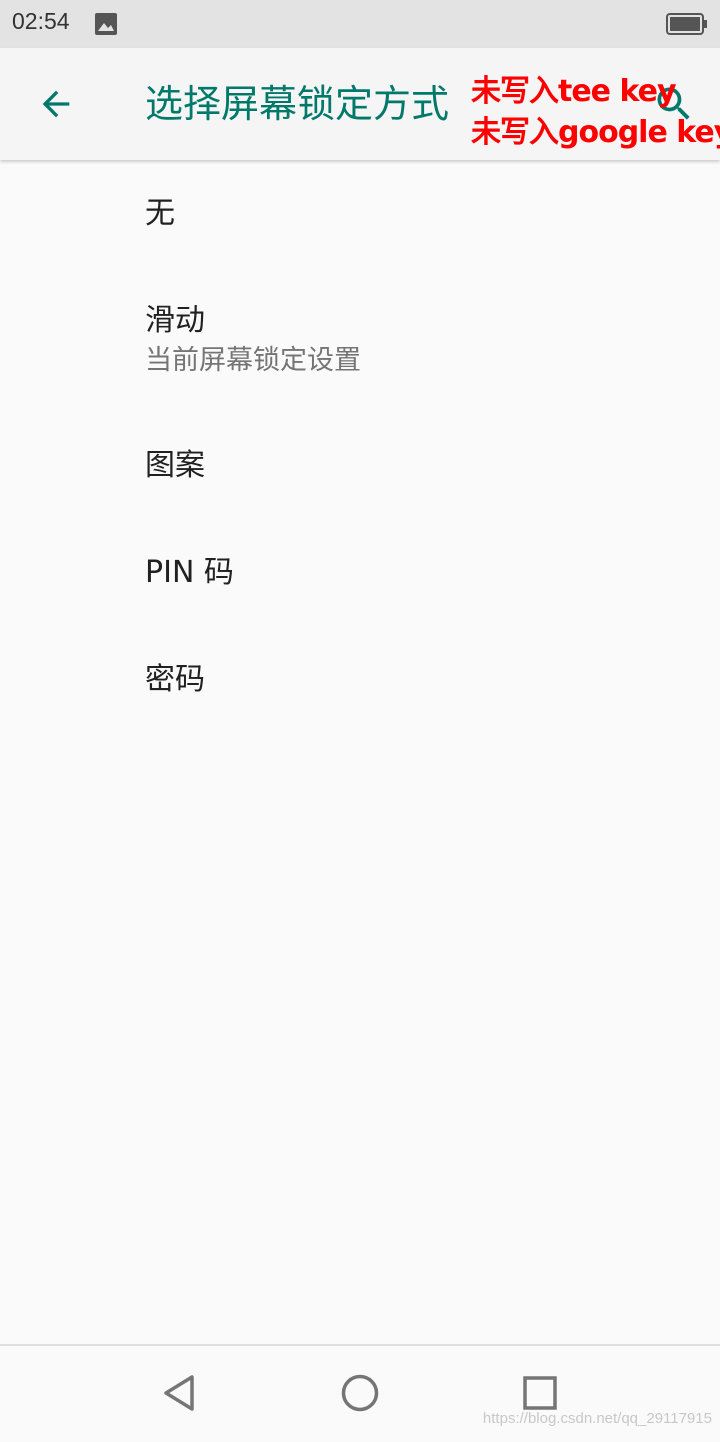  What do you see at coordinates (160, 213) in the screenshot?
I see `lock-option-title: 无` at bounding box center [160, 213].